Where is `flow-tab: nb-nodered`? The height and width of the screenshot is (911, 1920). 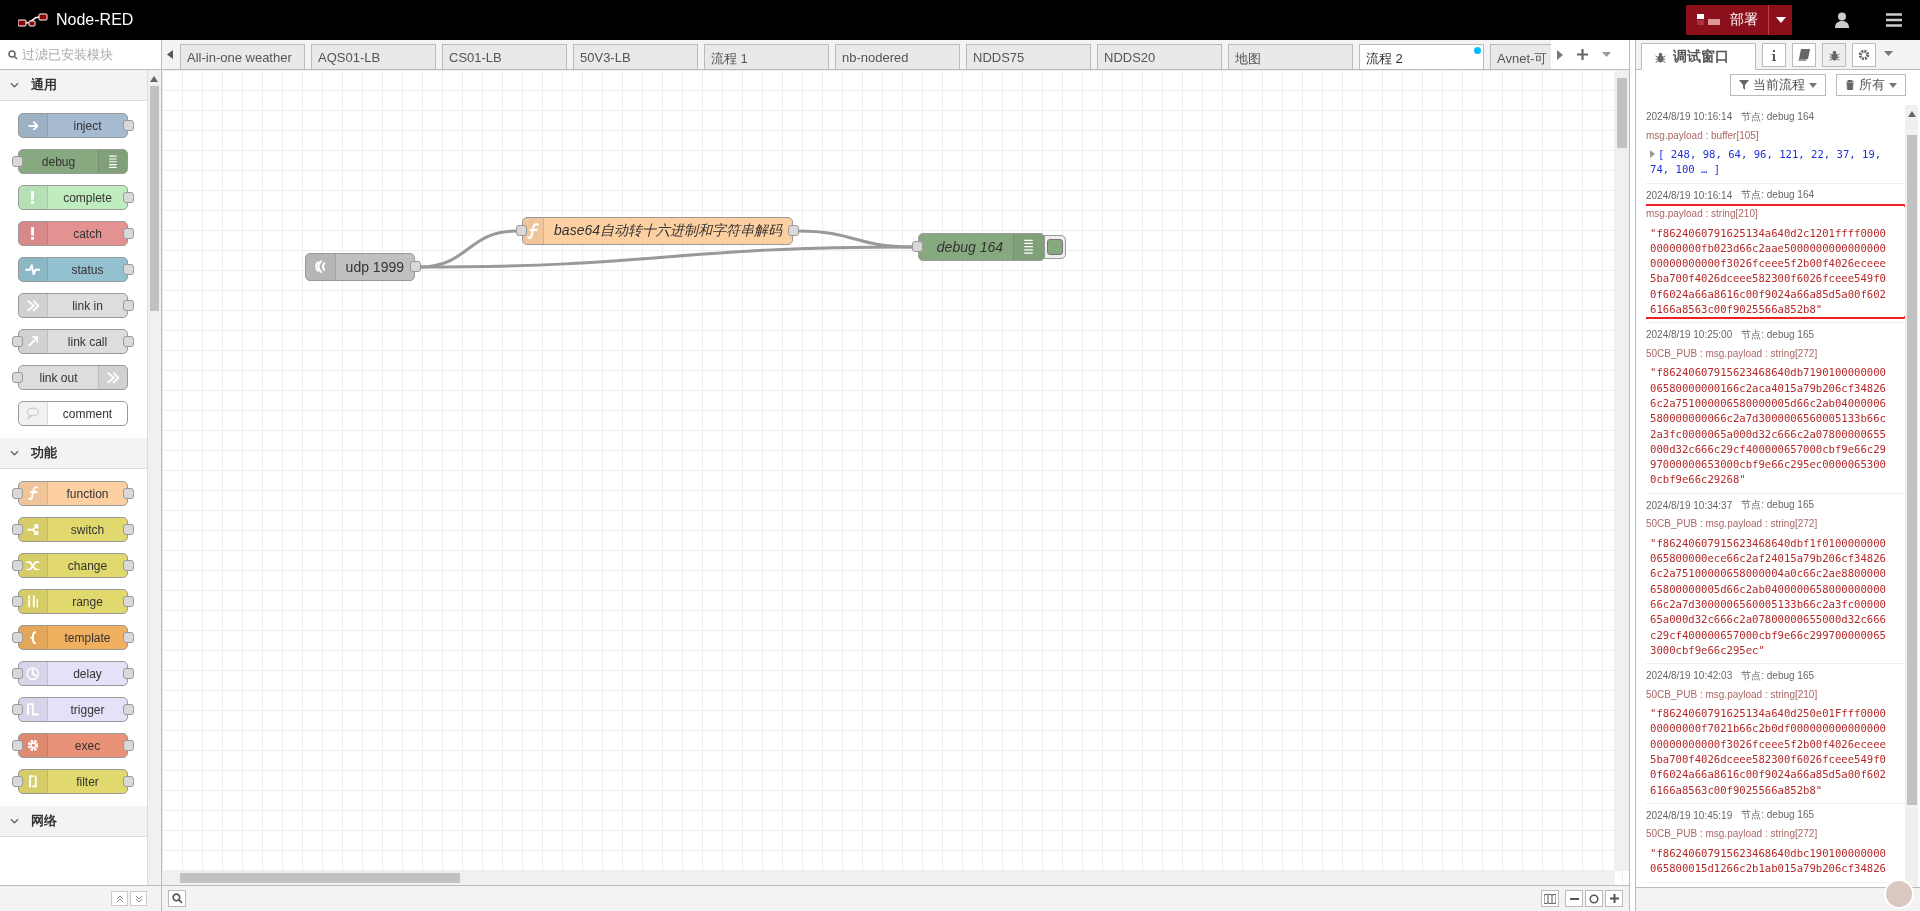 flow-tab: nb-nodered is located at coordinates (897, 56).